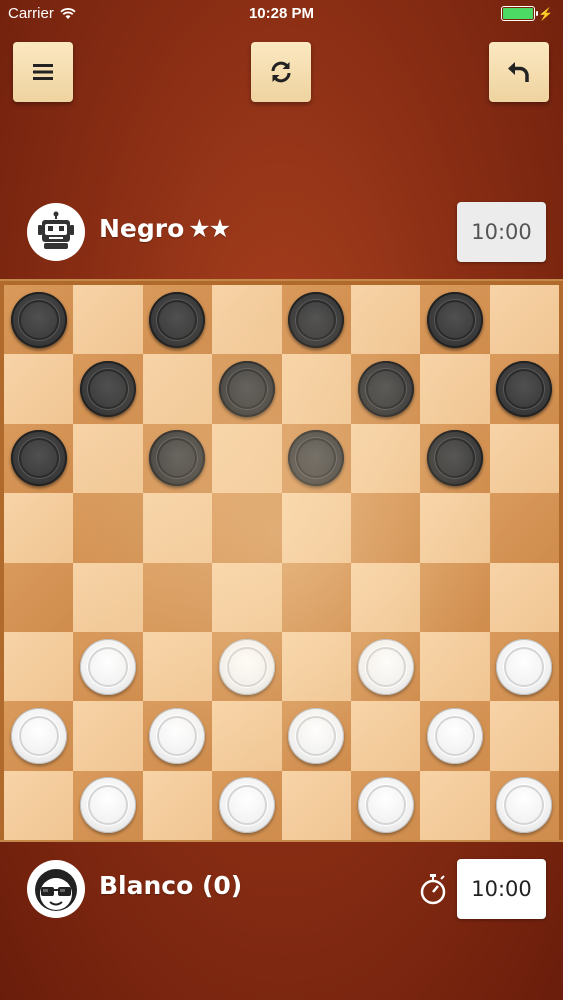  I want to click on refresh-icon, so click(281, 72).